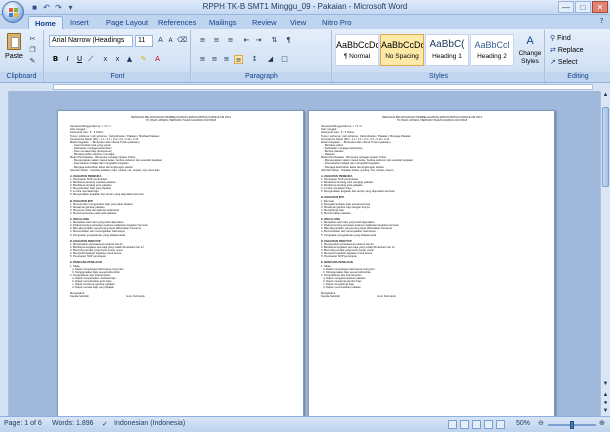 This screenshot has height=432, width=610. Describe the element at coordinates (93, 59) in the screenshot. I see `strikethrough-icon: ̸` at that location.